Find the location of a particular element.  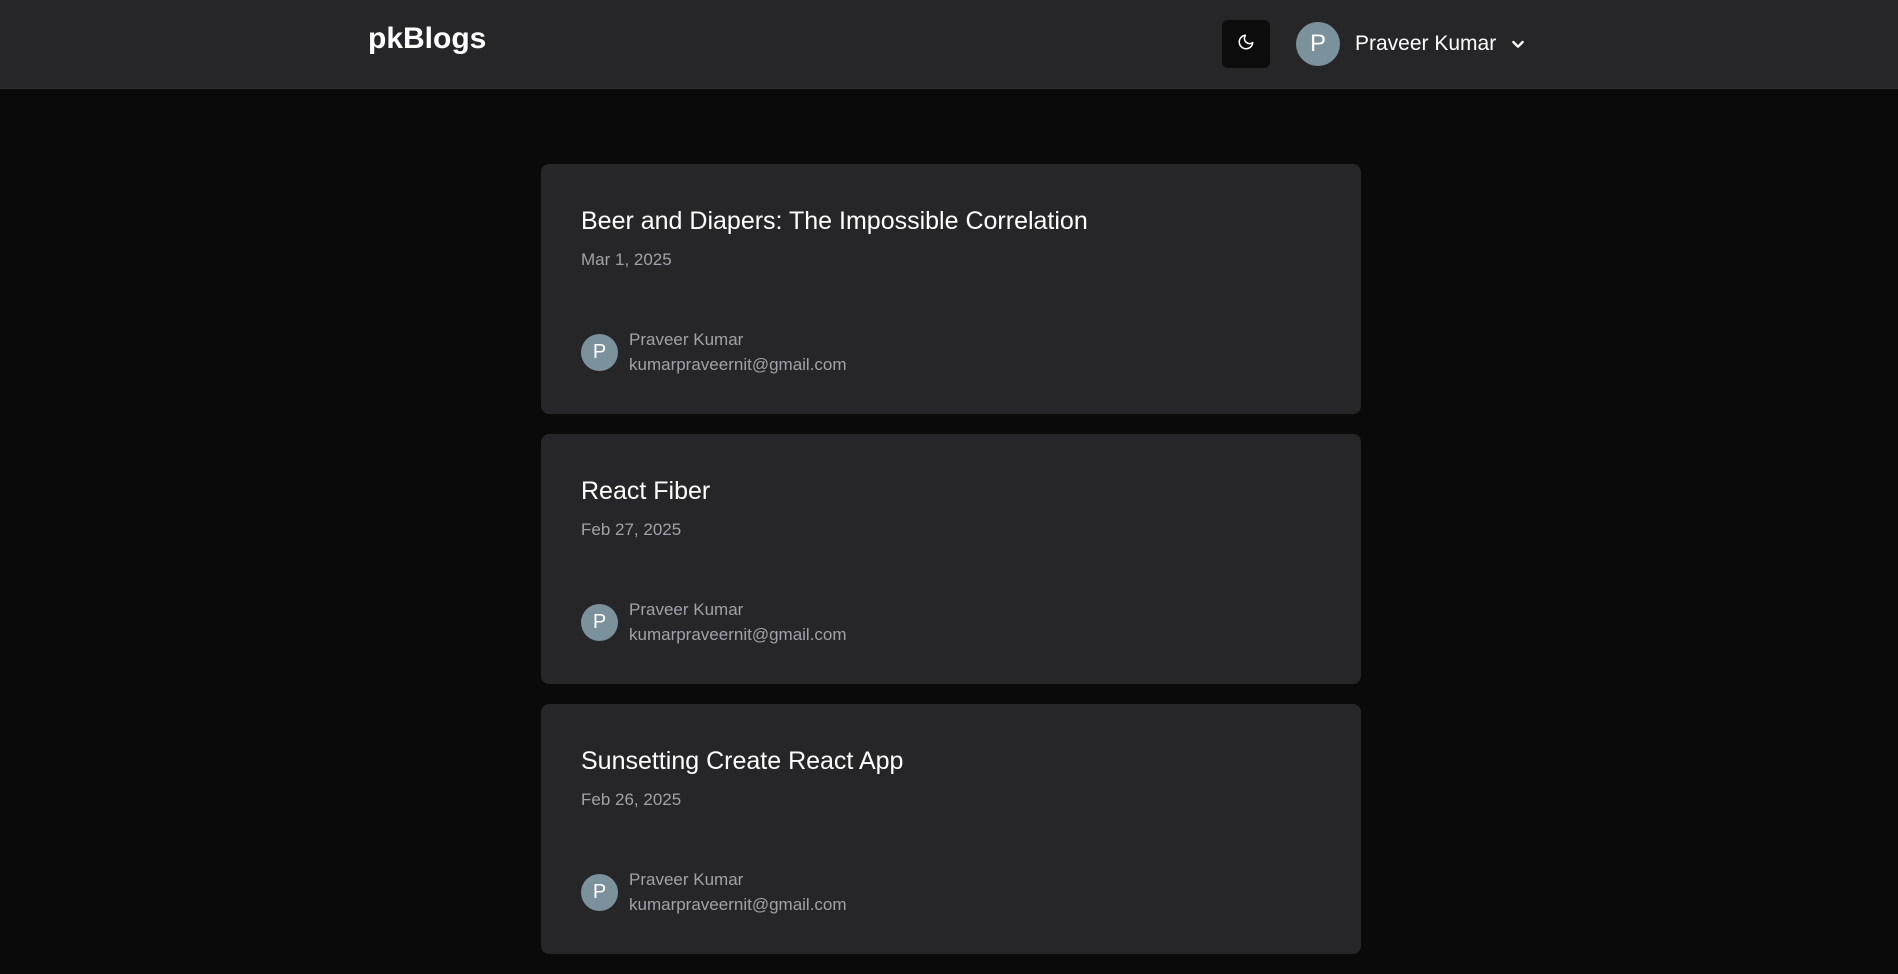

chevron-down-icon is located at coordinates (1518, 44).